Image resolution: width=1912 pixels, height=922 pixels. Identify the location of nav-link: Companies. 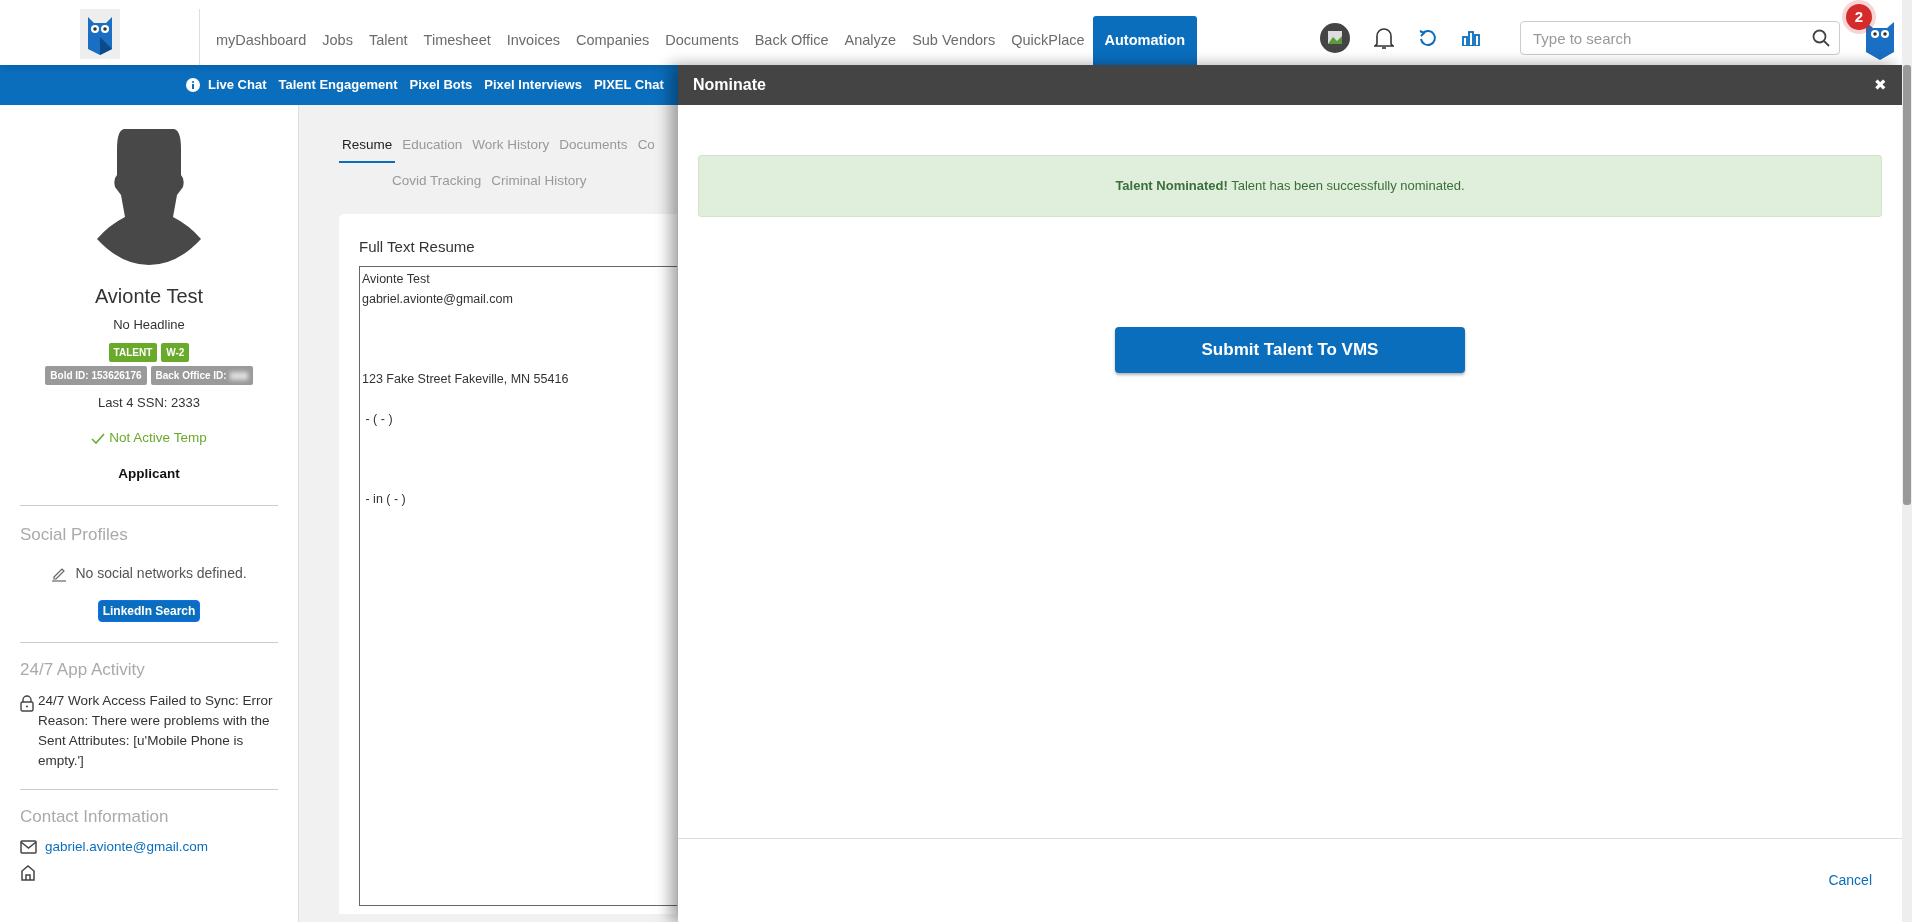
(612, 40).